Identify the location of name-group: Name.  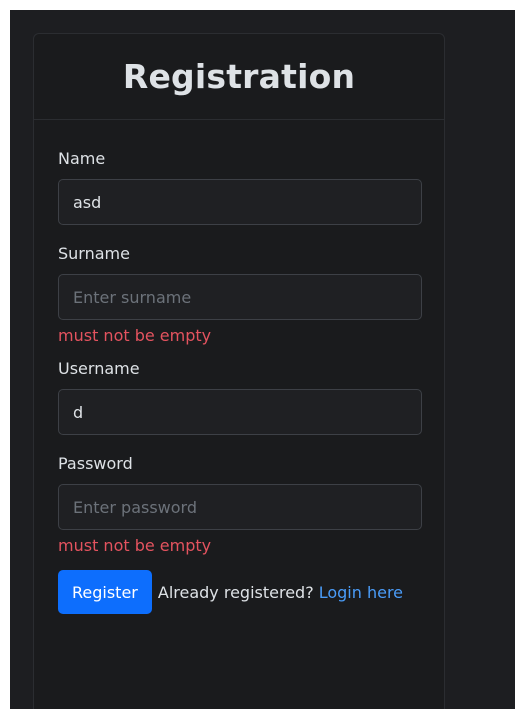
(240, 187).